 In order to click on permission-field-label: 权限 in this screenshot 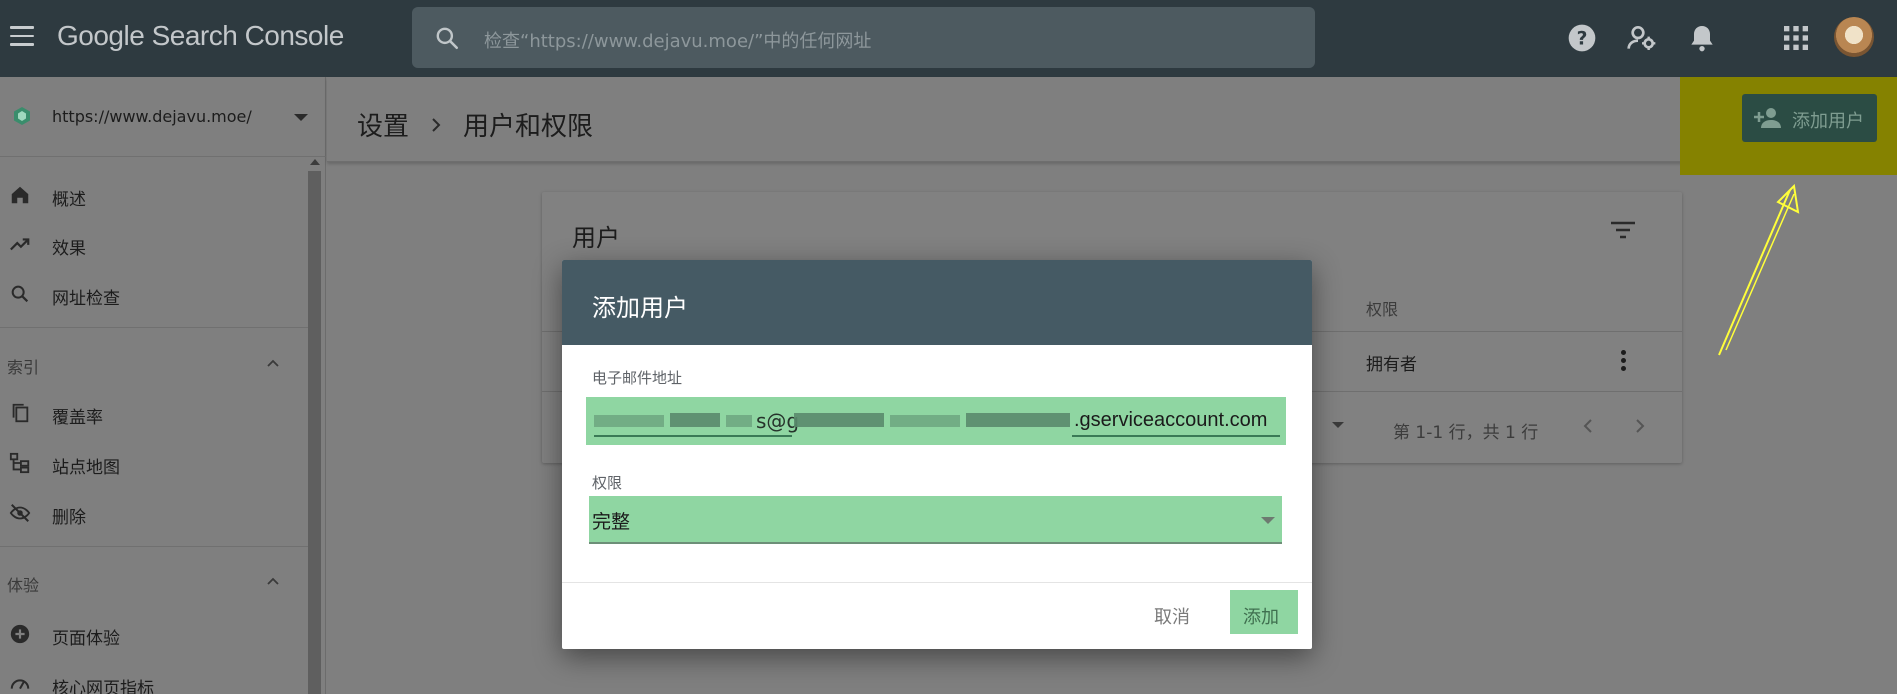, I will do `click(607, 483)`.